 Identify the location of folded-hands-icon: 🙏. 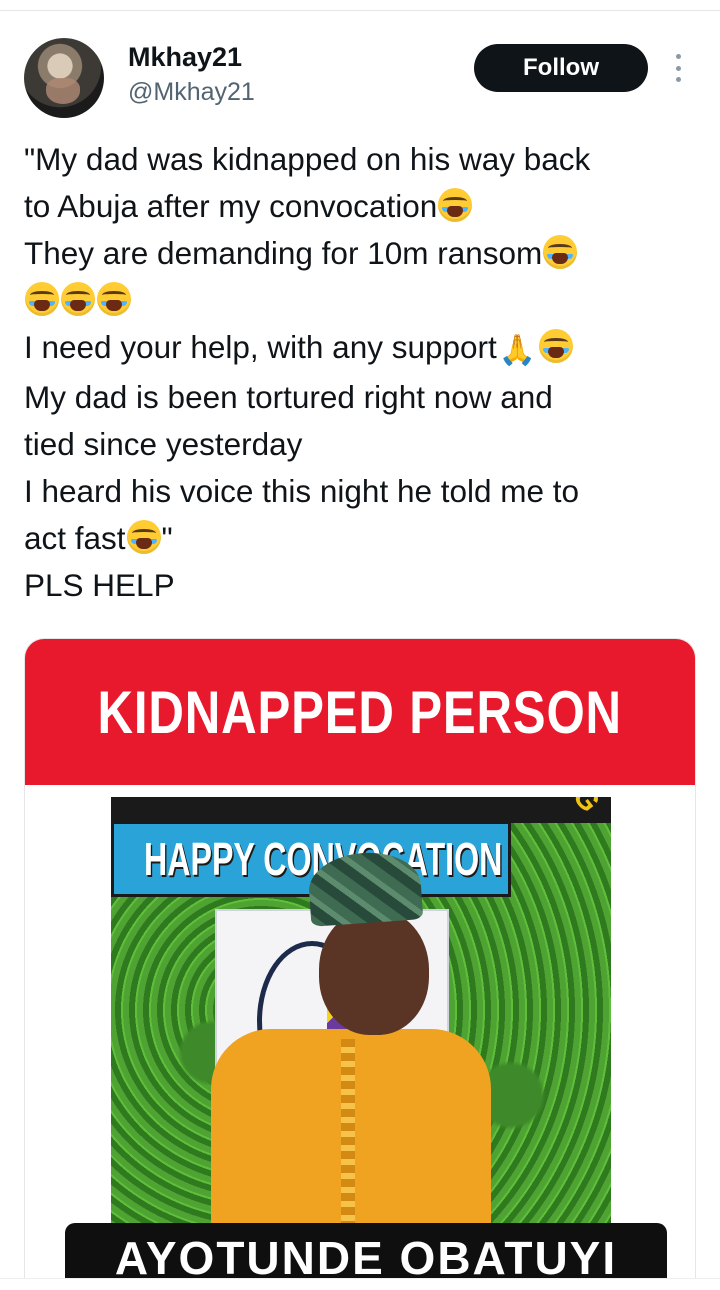
(517, 350).